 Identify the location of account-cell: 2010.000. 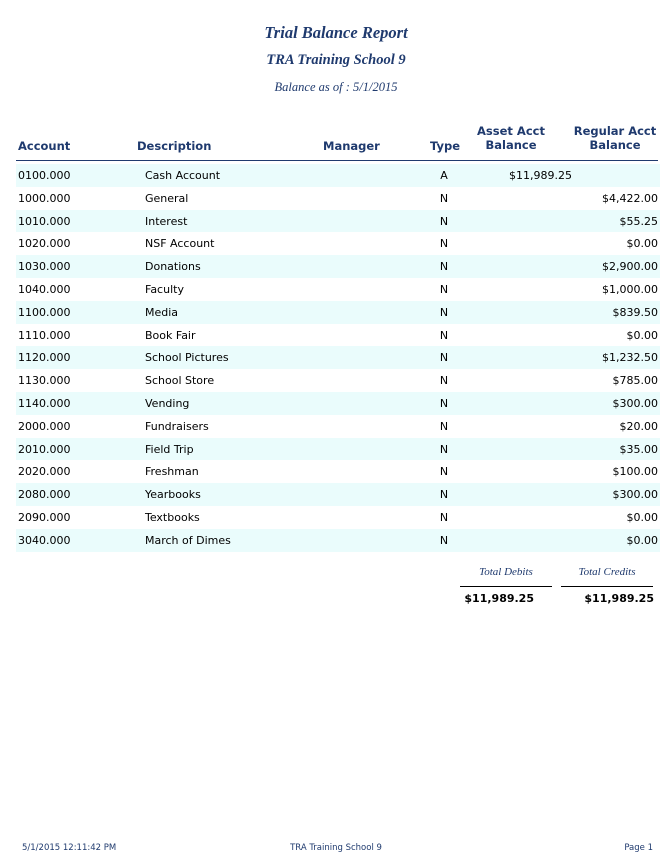
(44, 449).